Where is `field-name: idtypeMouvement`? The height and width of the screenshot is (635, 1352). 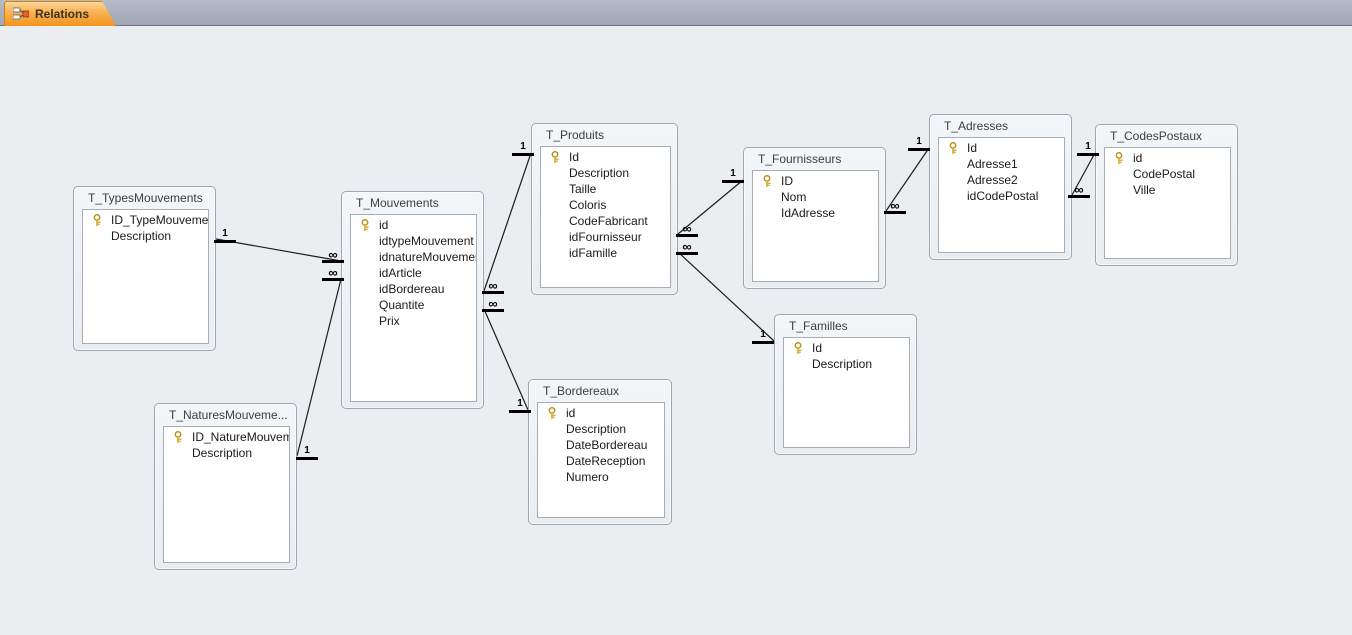
field-name: idtypeMouvement is located at coordinates (426, 241).